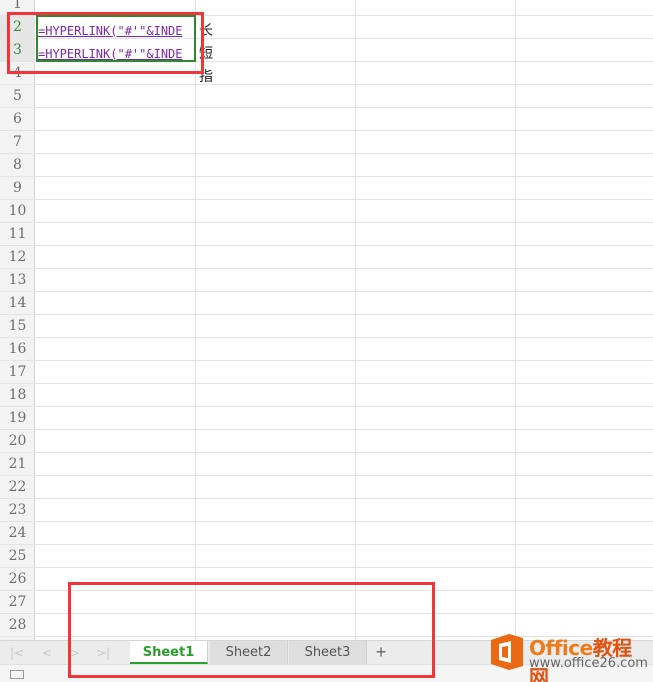 Image resolution: width=653 pixels, height=682 pixels. I want to click on highlight-box-cells, so click(105, 43).